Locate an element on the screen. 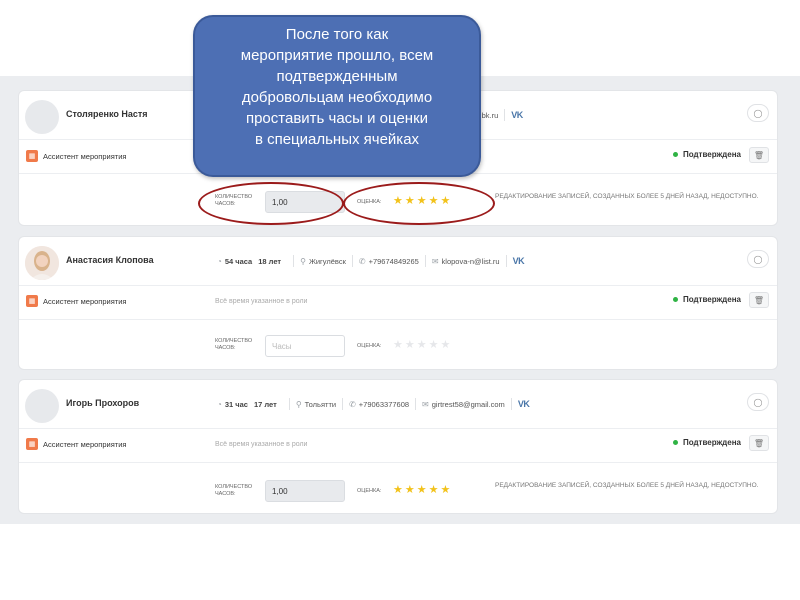 Image resolution: width=800 pixels, height=600 pixels. volunteer-name: Анастасия Клопова is located at coordinates (110, 260).